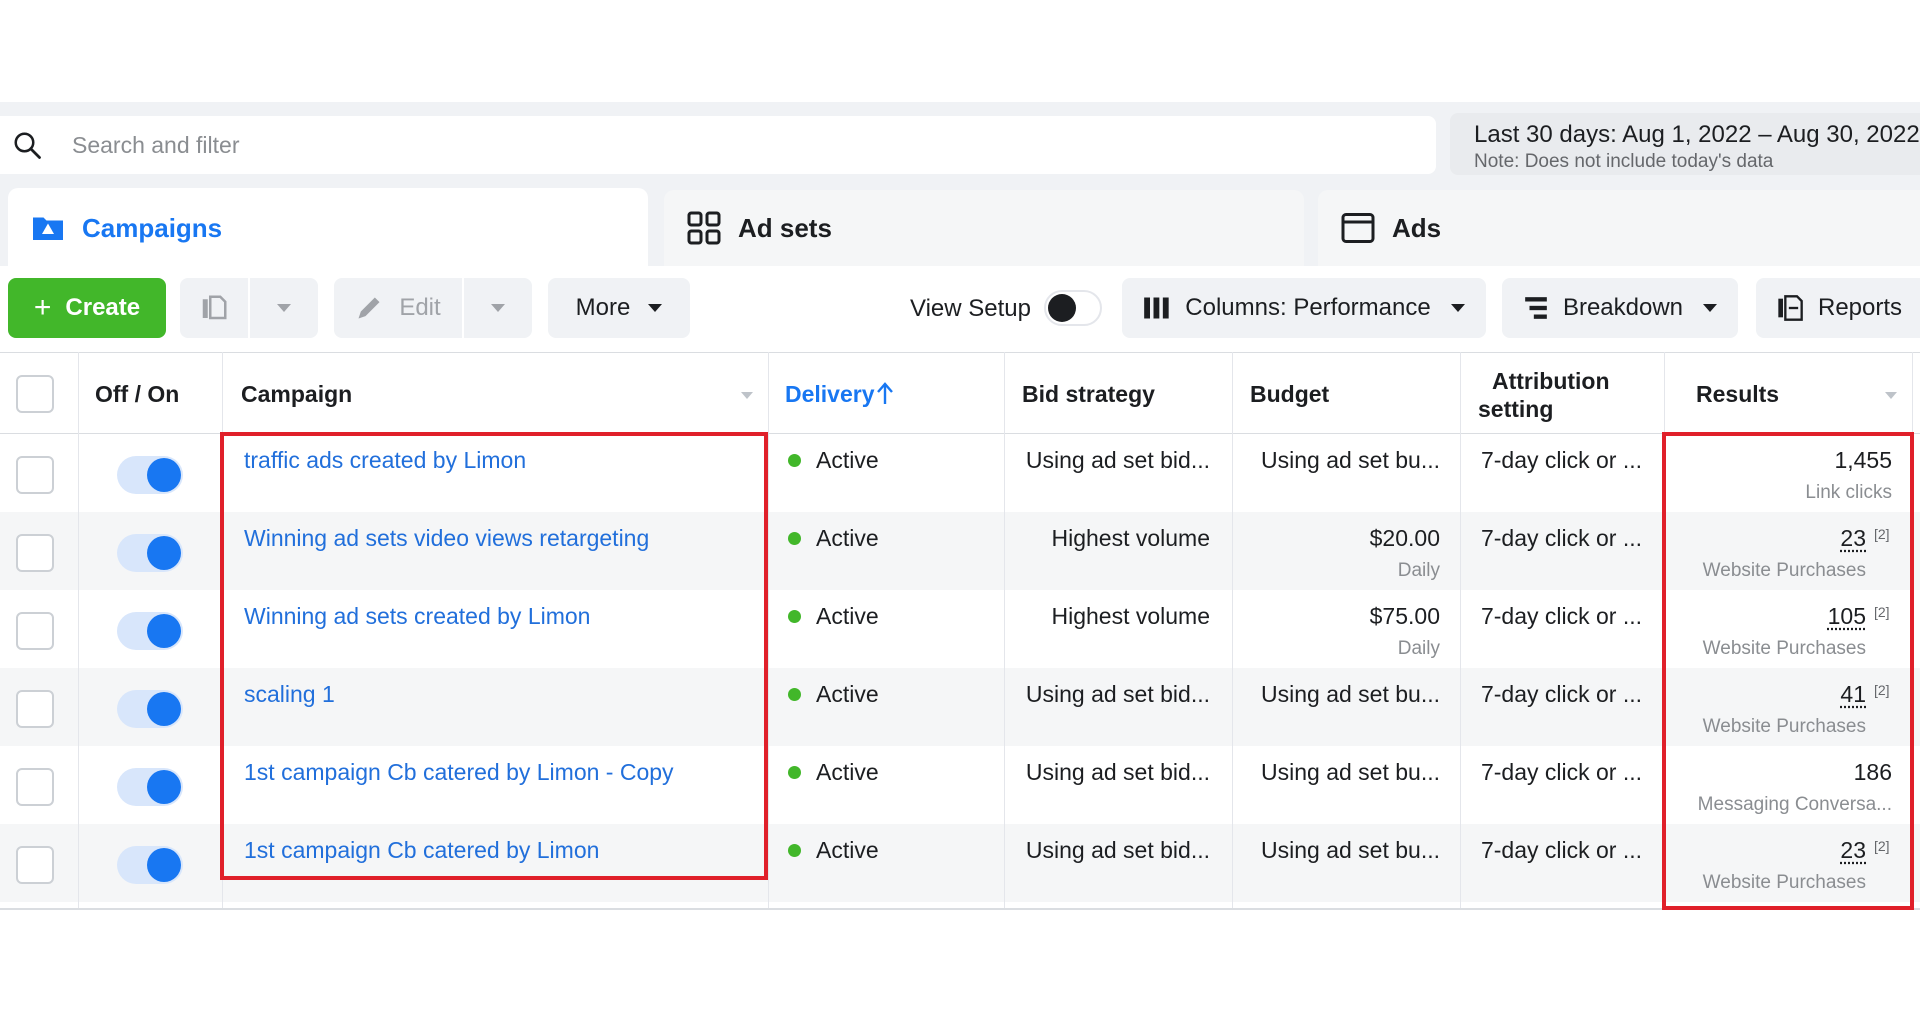 Image resolution: width=1920 pixels, height=1024 pixels. I want to click on edit-dropdown, so click(498, 308).